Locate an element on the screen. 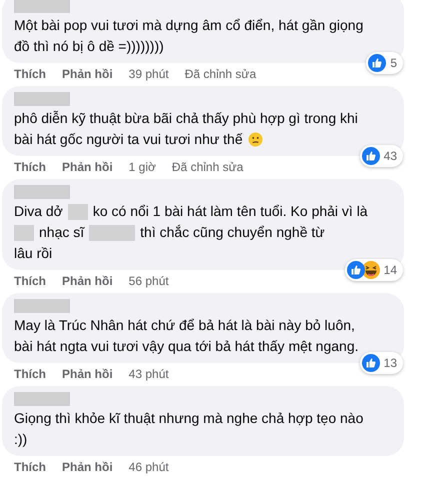 The image size is (446, 483). reaction-badge: 13 is located at coordinates (381, 363).